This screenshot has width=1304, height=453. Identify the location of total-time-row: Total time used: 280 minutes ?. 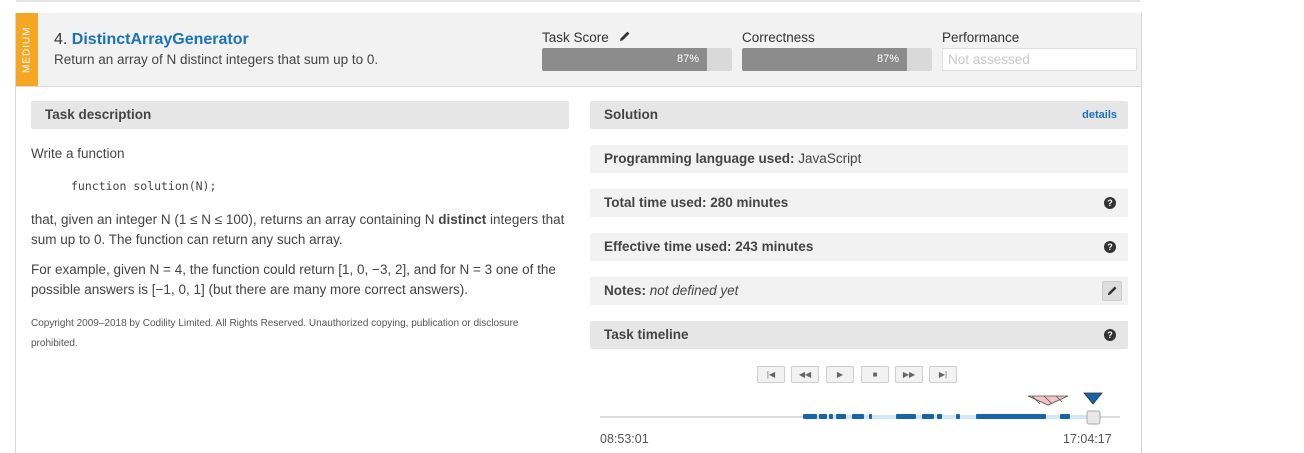
(859, 203).